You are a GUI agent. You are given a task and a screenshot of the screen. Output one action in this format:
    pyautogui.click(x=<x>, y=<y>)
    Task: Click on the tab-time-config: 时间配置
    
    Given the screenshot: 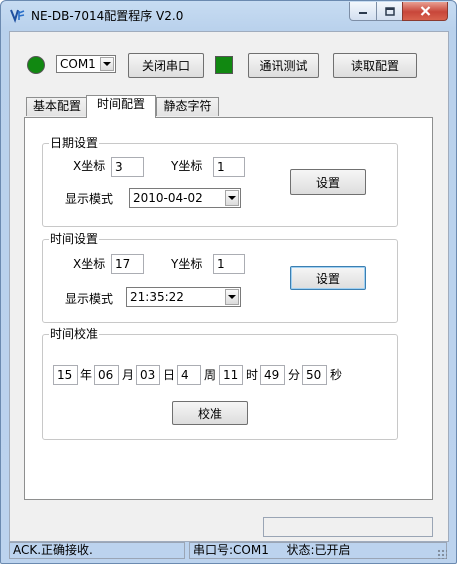 What is the action you would take?
    pyautogui.click(x=121, y=106)
    